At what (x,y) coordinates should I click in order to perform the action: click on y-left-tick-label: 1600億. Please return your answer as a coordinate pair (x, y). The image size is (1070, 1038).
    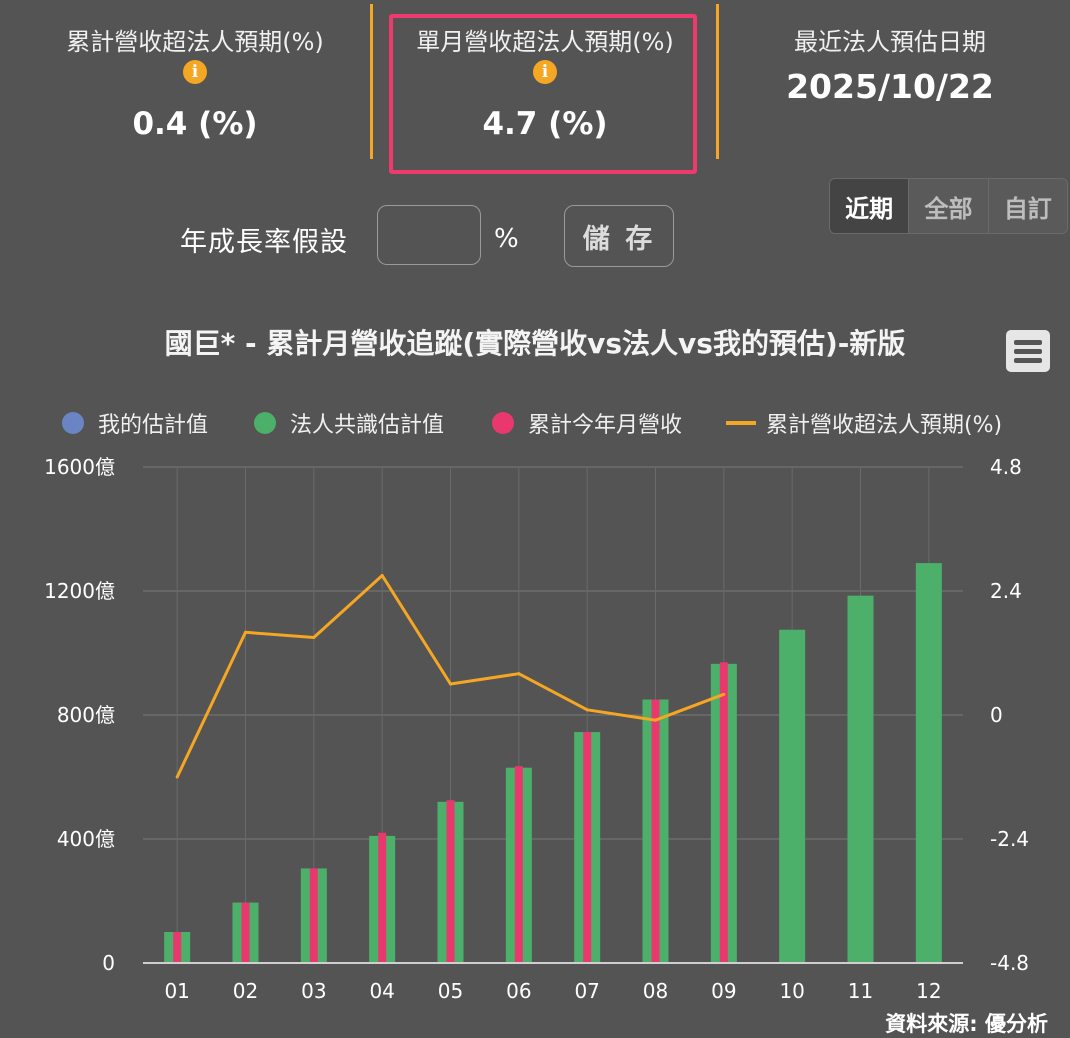
    Looking at the image, I should click on (79, 467).